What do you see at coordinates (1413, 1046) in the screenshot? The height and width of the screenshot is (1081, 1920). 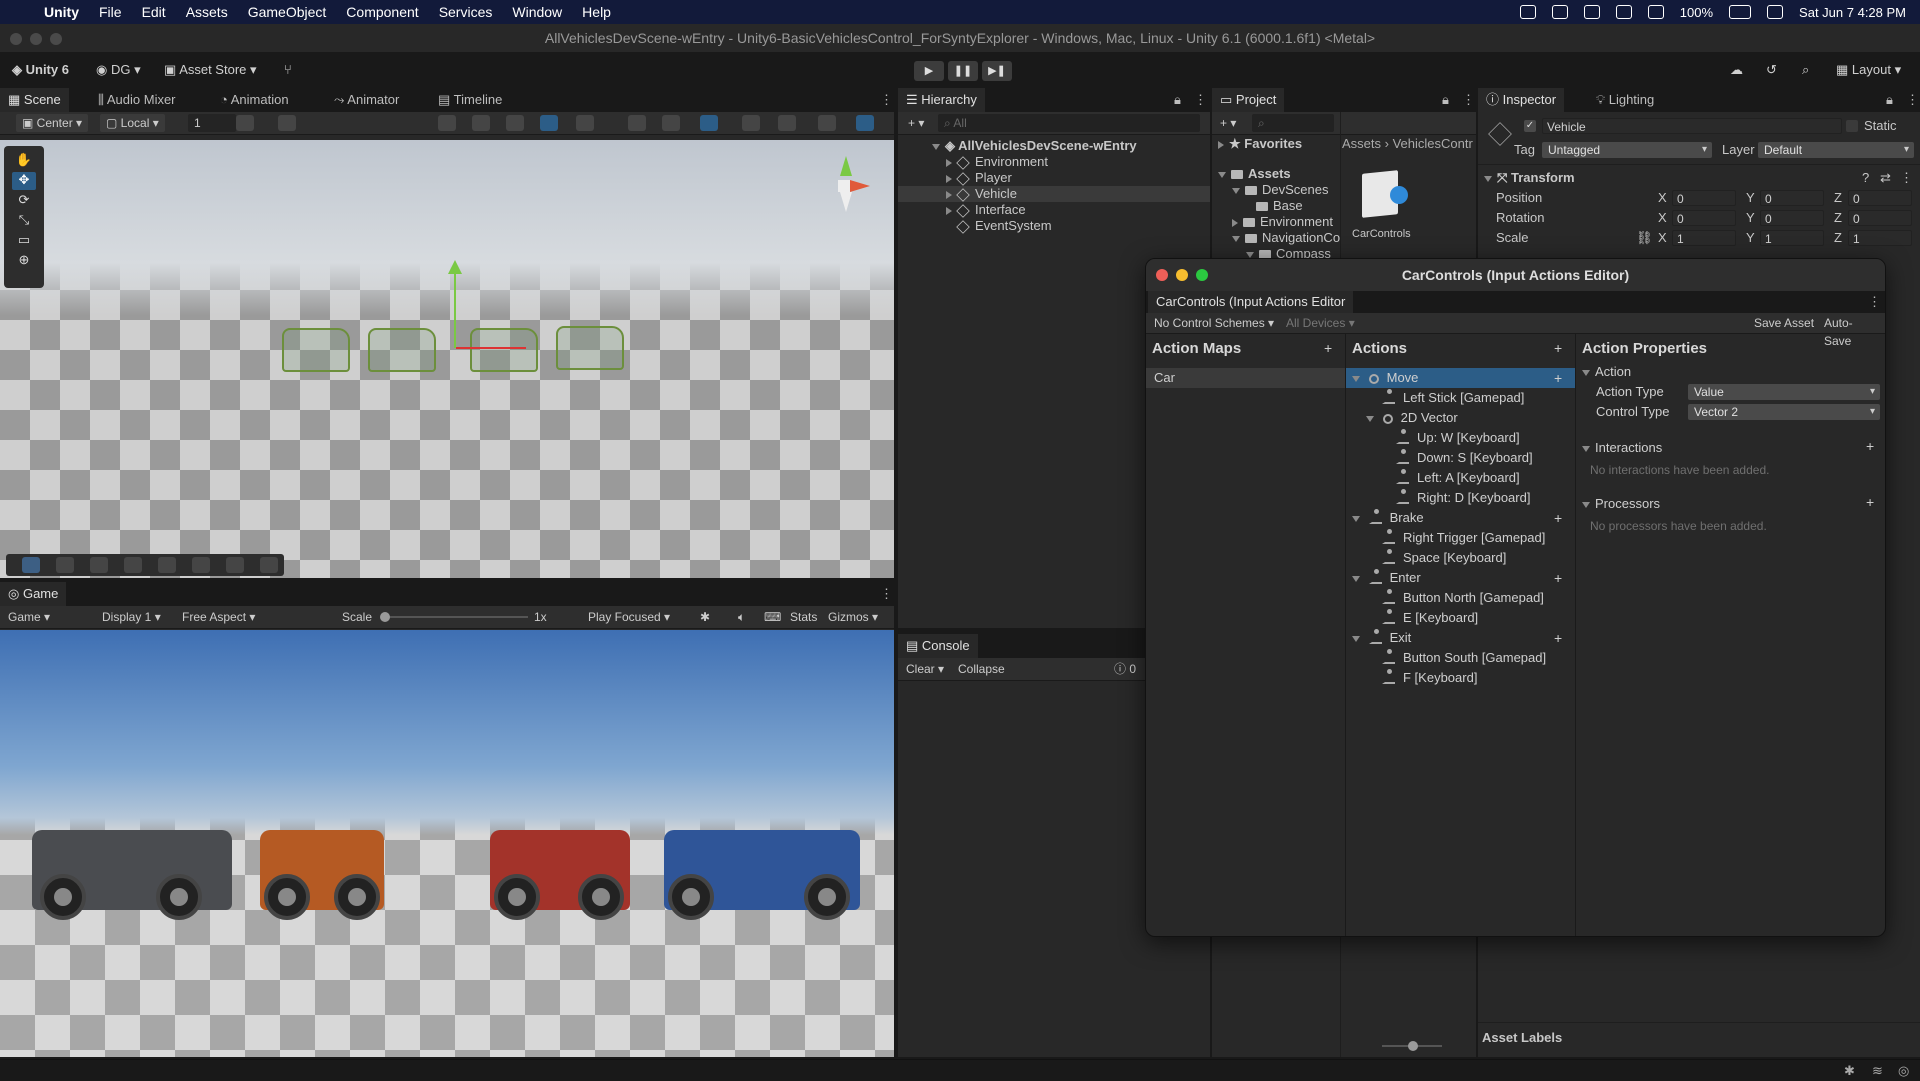 I see `project-zoom-slider-thumb` at bounding box center [1413, 1046].